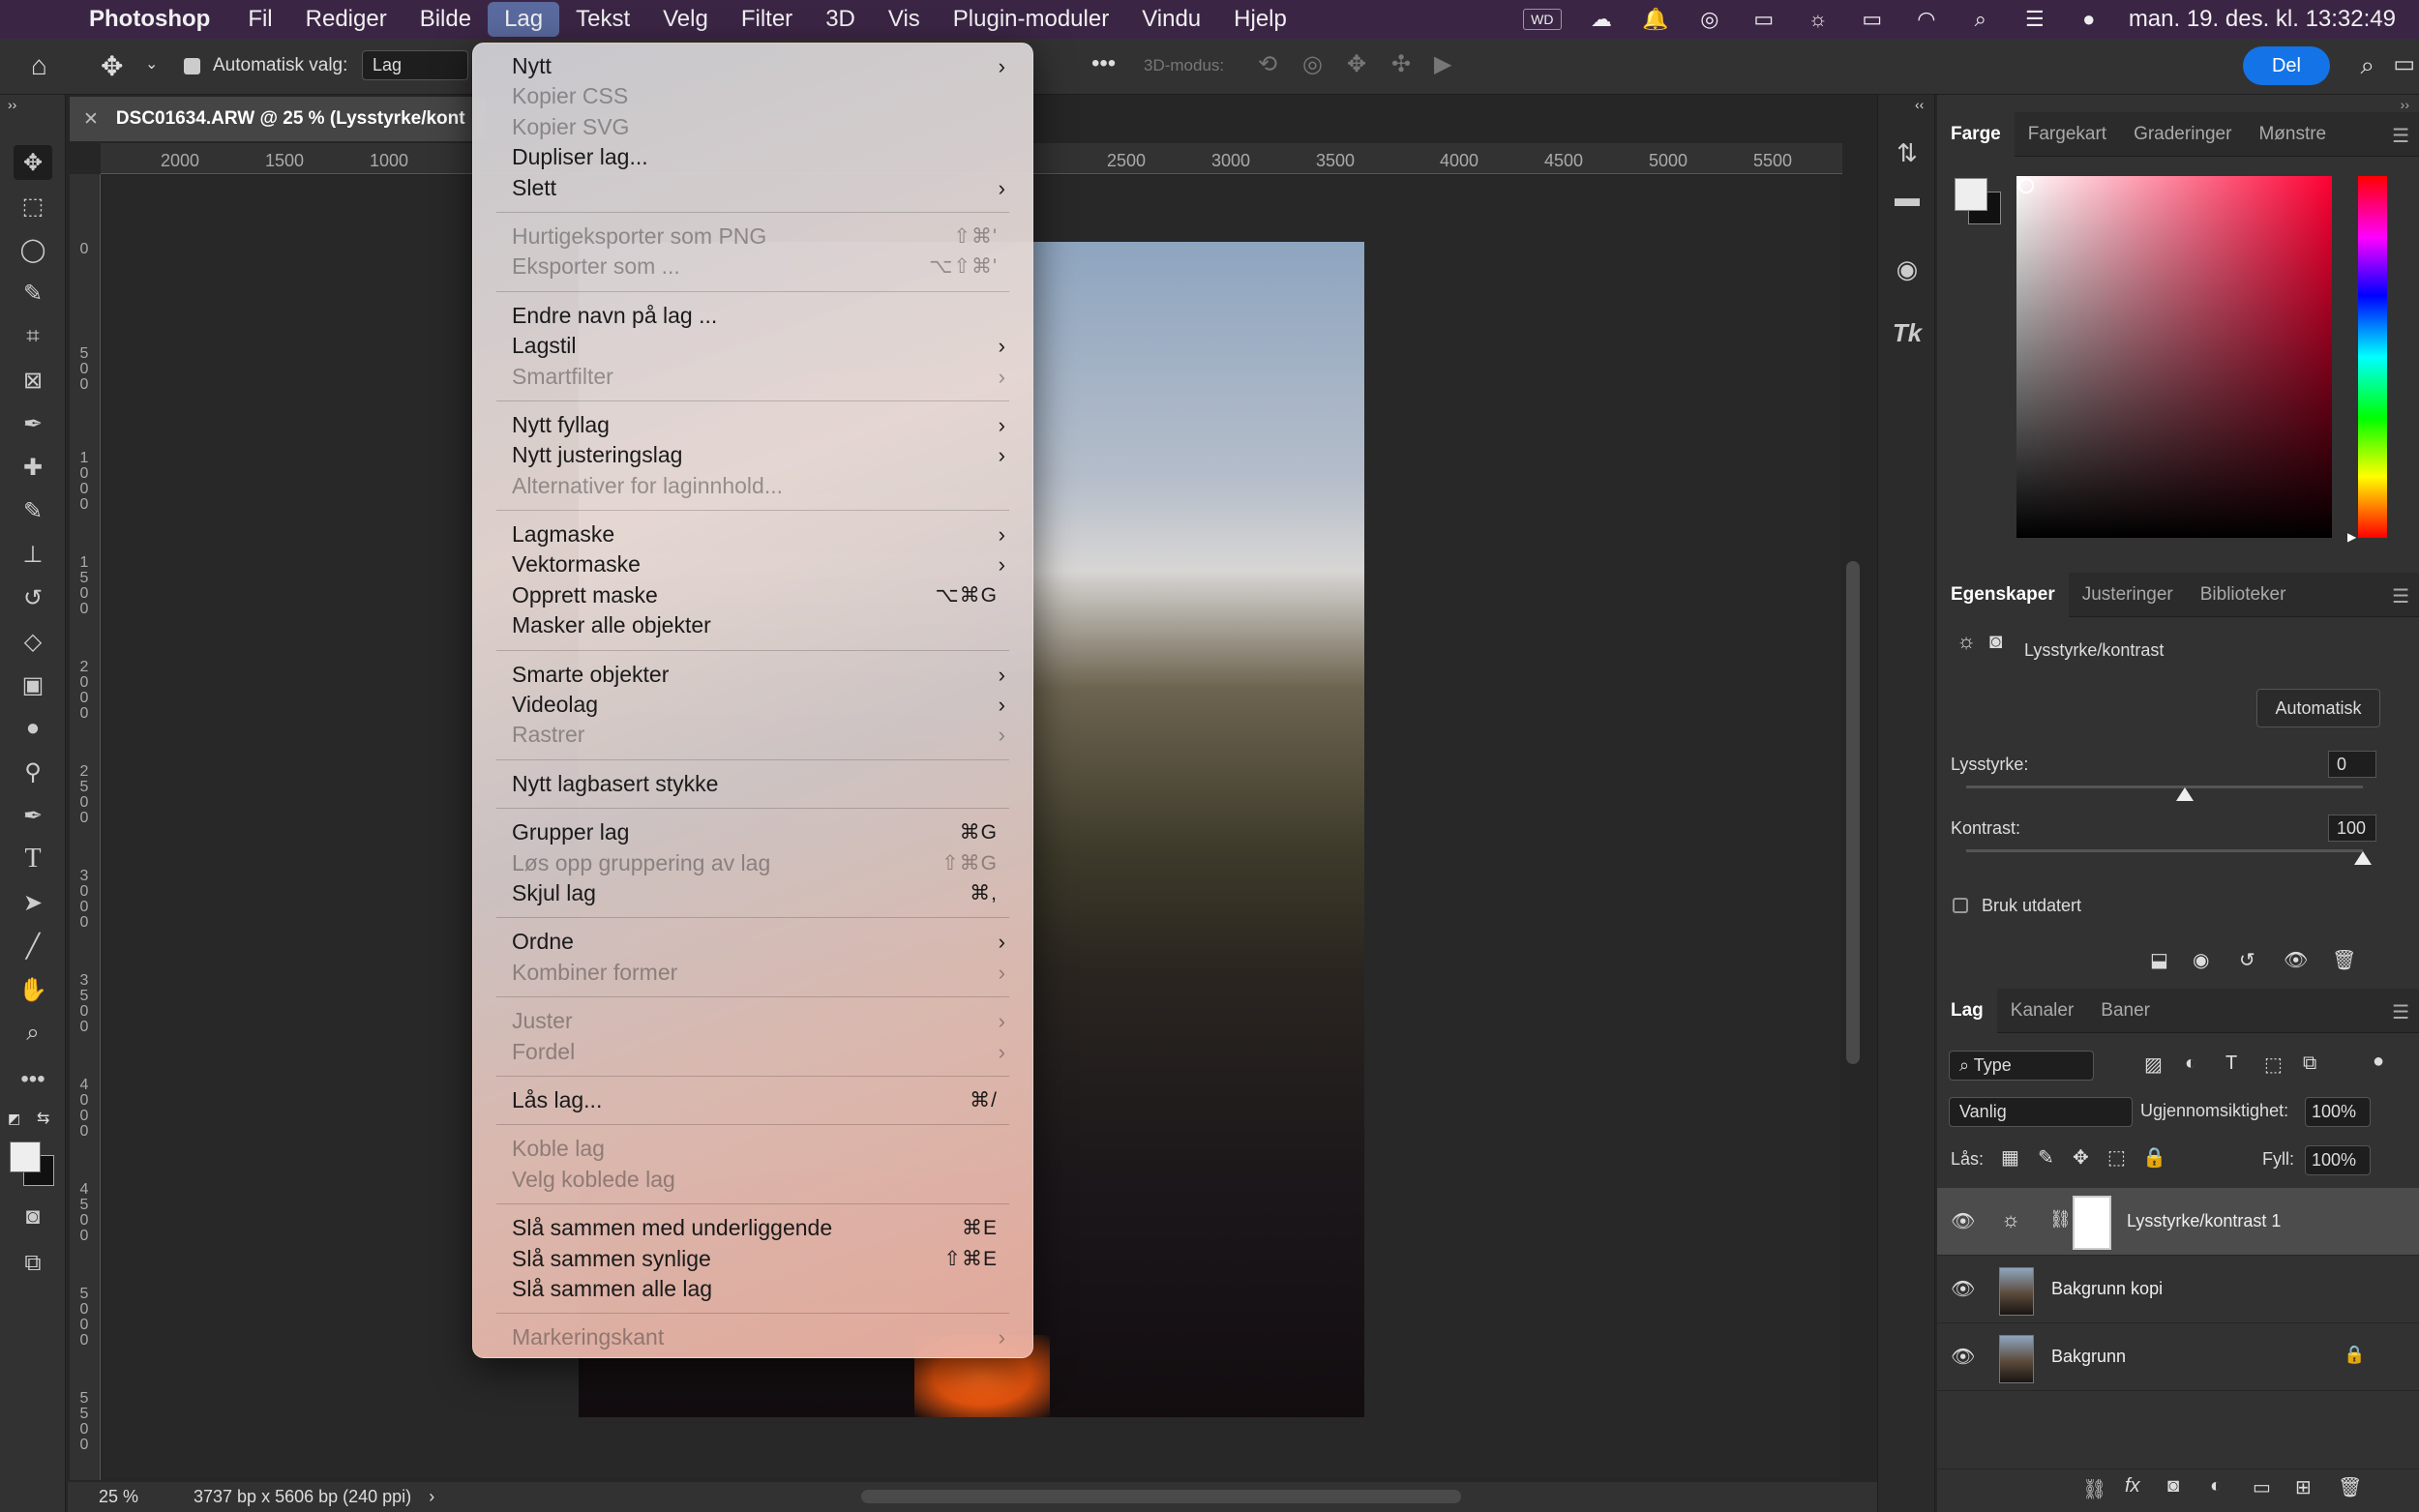  What do you see at coordinates (753, 942) in the screenshot?
I see `menu-item: Ordne ›` at bounding box center [753, 942].